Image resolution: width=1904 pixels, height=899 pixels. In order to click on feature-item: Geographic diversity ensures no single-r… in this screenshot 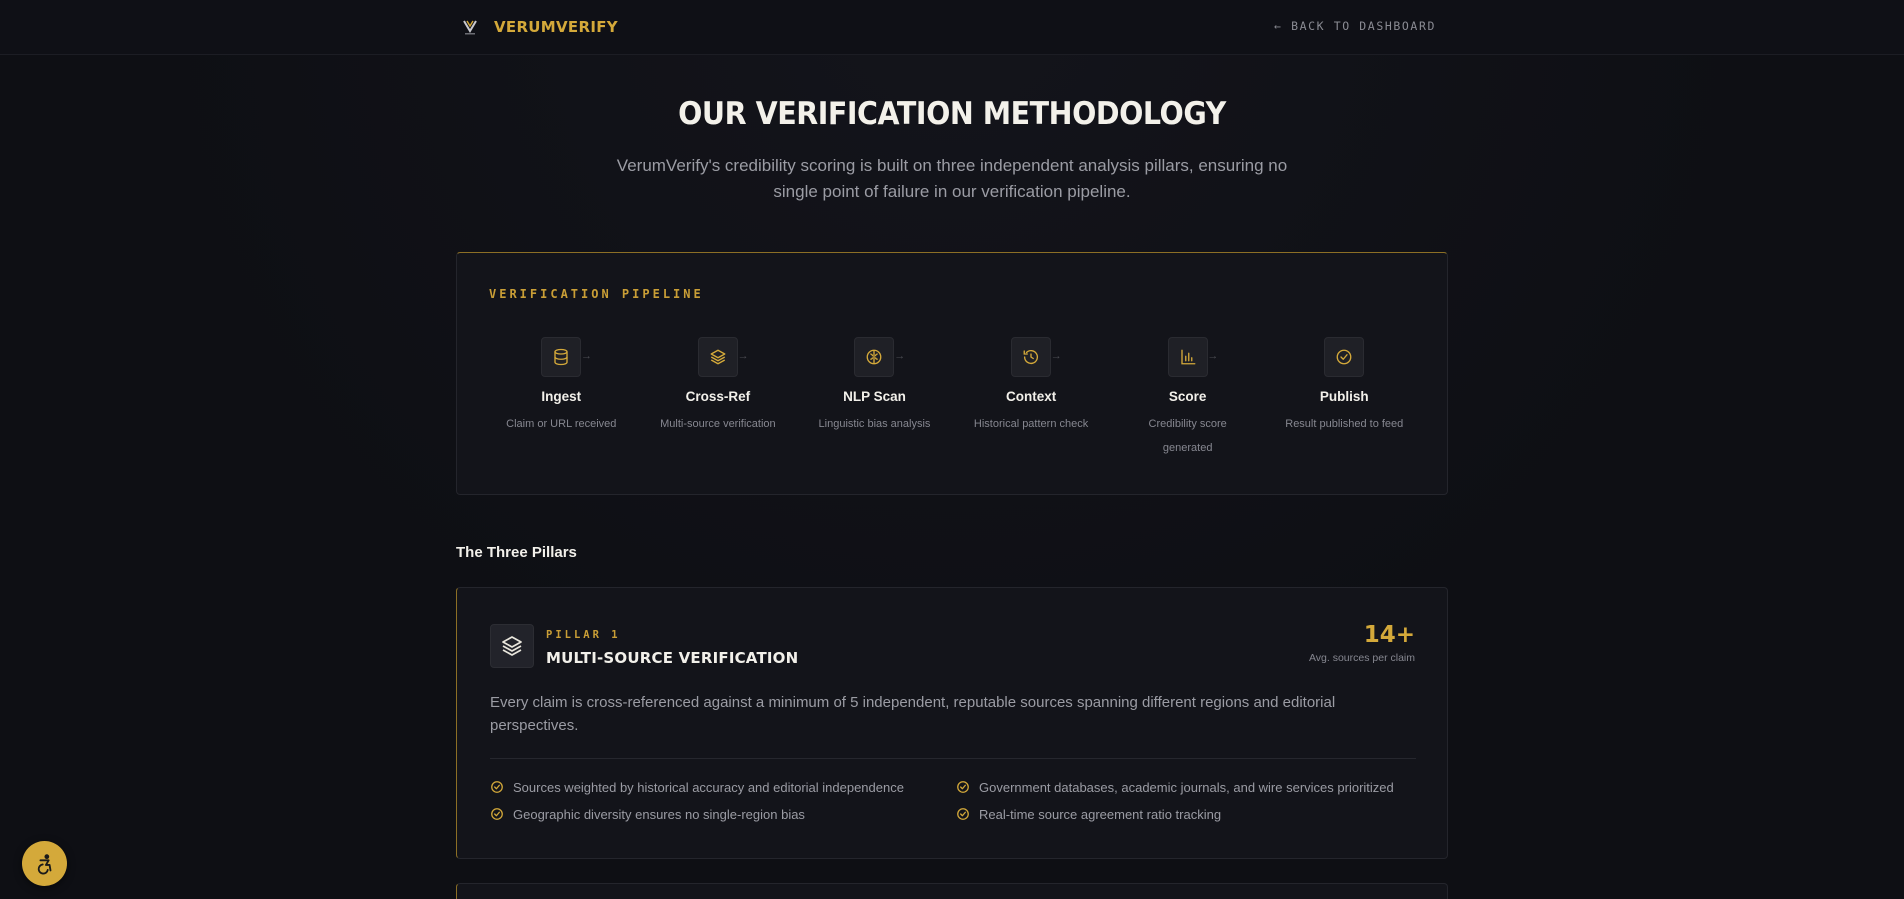, I will do `click(723, 814)`.